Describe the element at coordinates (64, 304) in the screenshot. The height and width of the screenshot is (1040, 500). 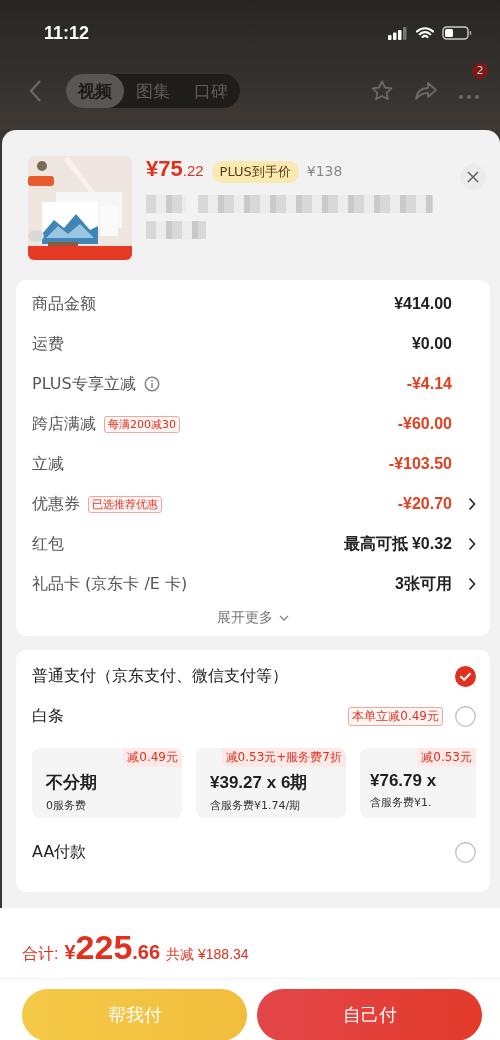
I see `row-label: 商品金额` at that location.